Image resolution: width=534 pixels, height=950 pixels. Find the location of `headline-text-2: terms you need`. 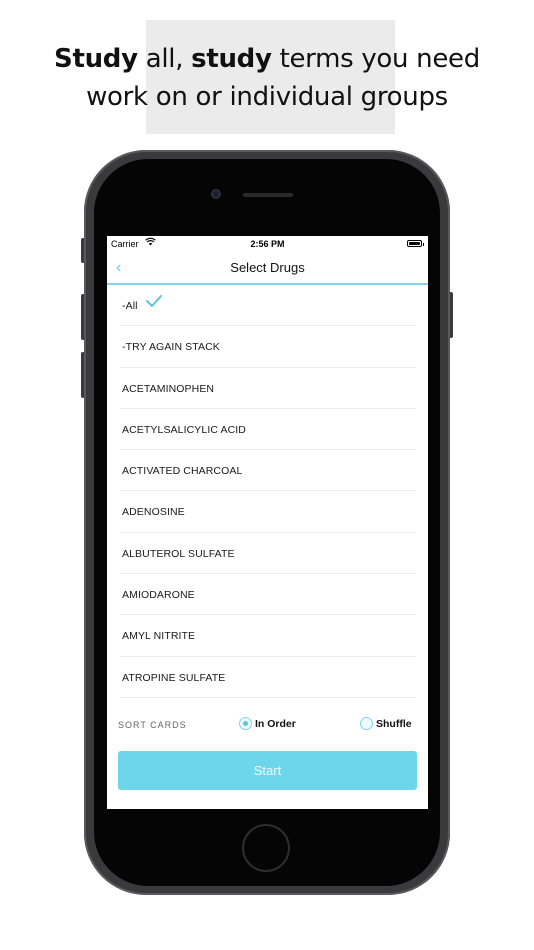

headline-text-2: terms you need is located at coordinates (376, 59).